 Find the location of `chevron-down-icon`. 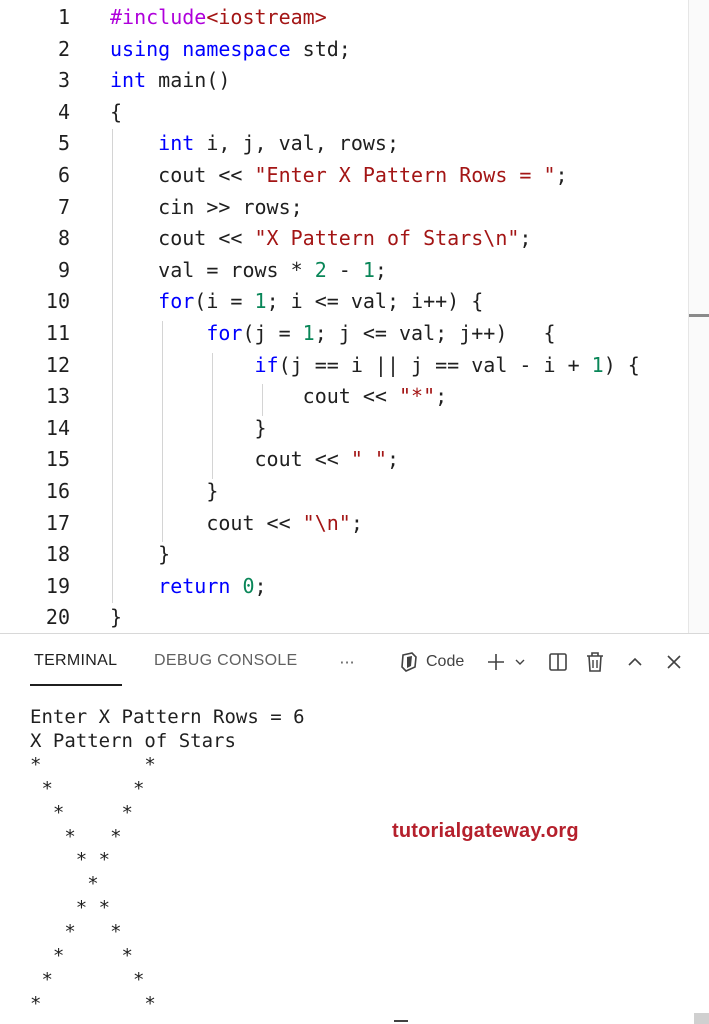

chevron-down-icon is located at coordinates (520, 662).